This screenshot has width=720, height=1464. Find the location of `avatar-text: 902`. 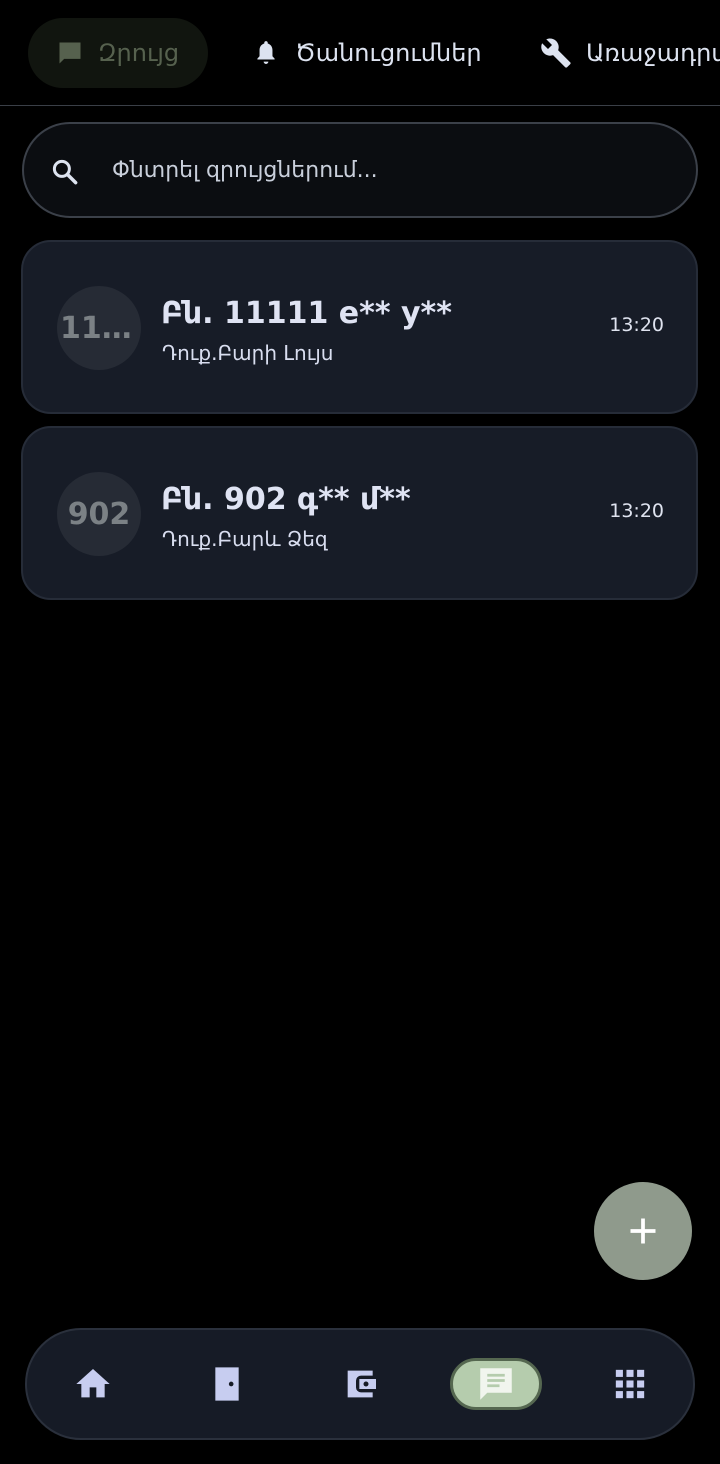

avatar-text: 902 is located at coordinates (99, 514).